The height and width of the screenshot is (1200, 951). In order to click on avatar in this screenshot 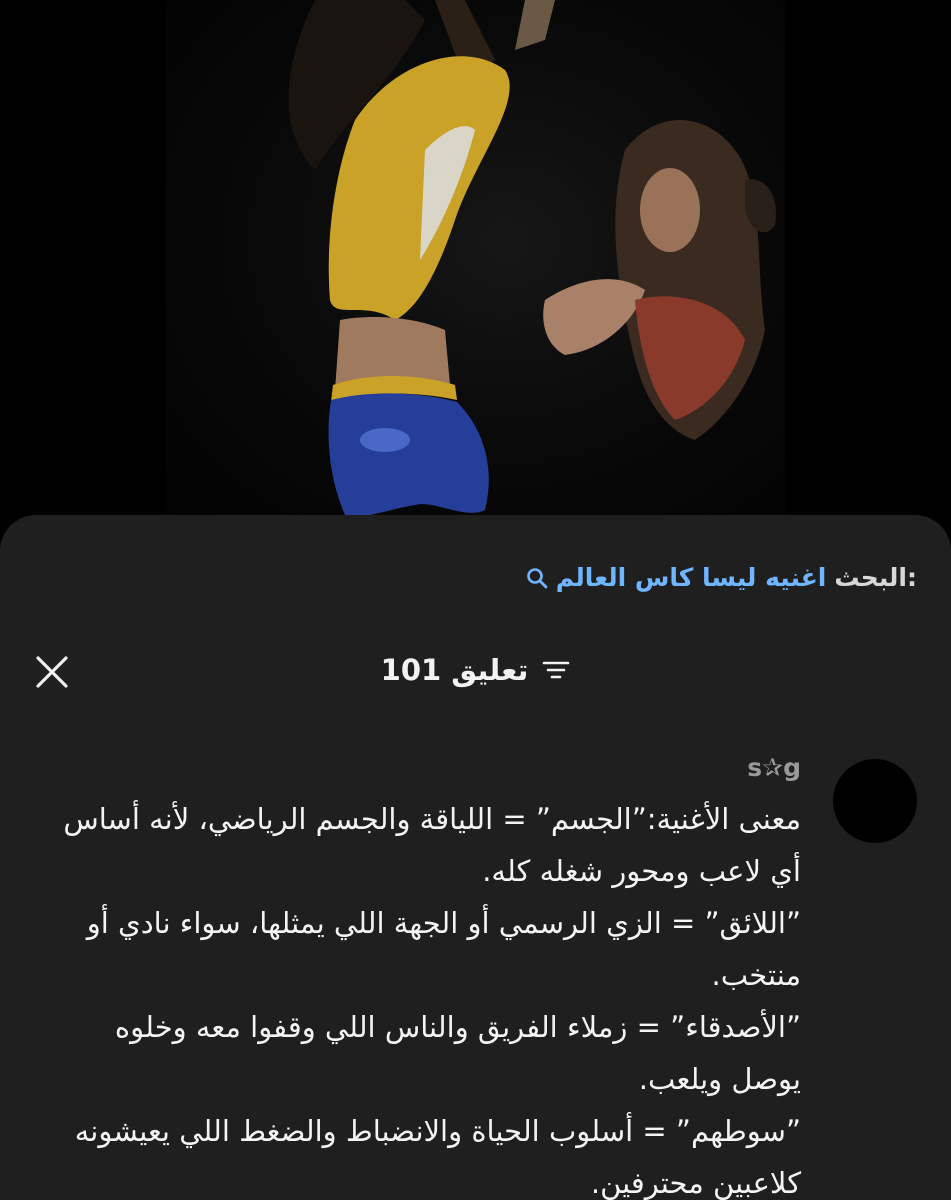, I will do `click(875, 801)`.